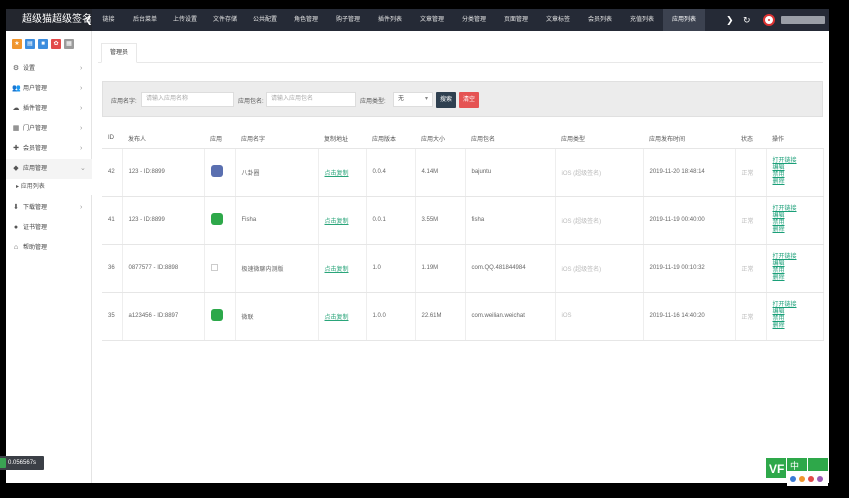 The height and width of the screenshot is (498, 849). Describe the element at coordinates (469, 100) in the screenshot. I see `clear-button: 清空` at that location.